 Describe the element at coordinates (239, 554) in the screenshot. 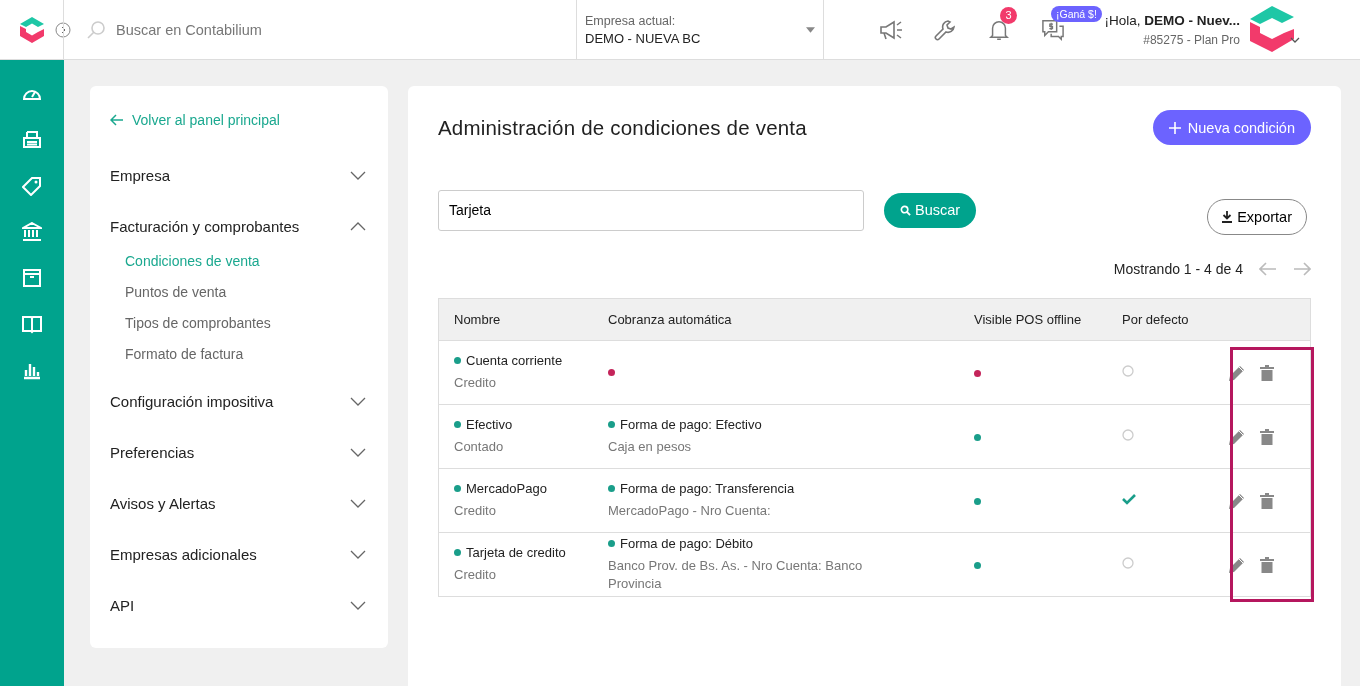

I see `menu-section: Empresas adicionales` at that location.